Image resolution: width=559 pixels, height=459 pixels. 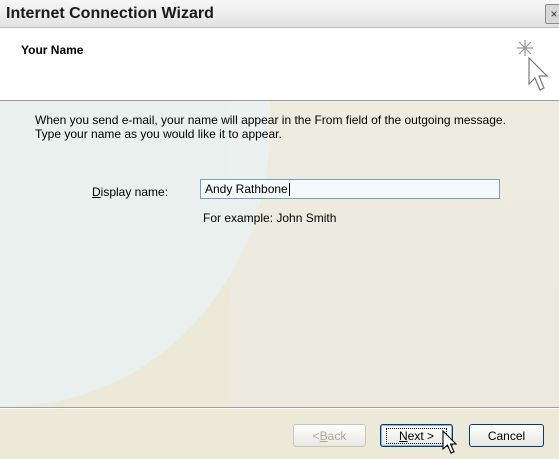 I want to click on mouse-pointer-icon, so click(x=450, y=442).